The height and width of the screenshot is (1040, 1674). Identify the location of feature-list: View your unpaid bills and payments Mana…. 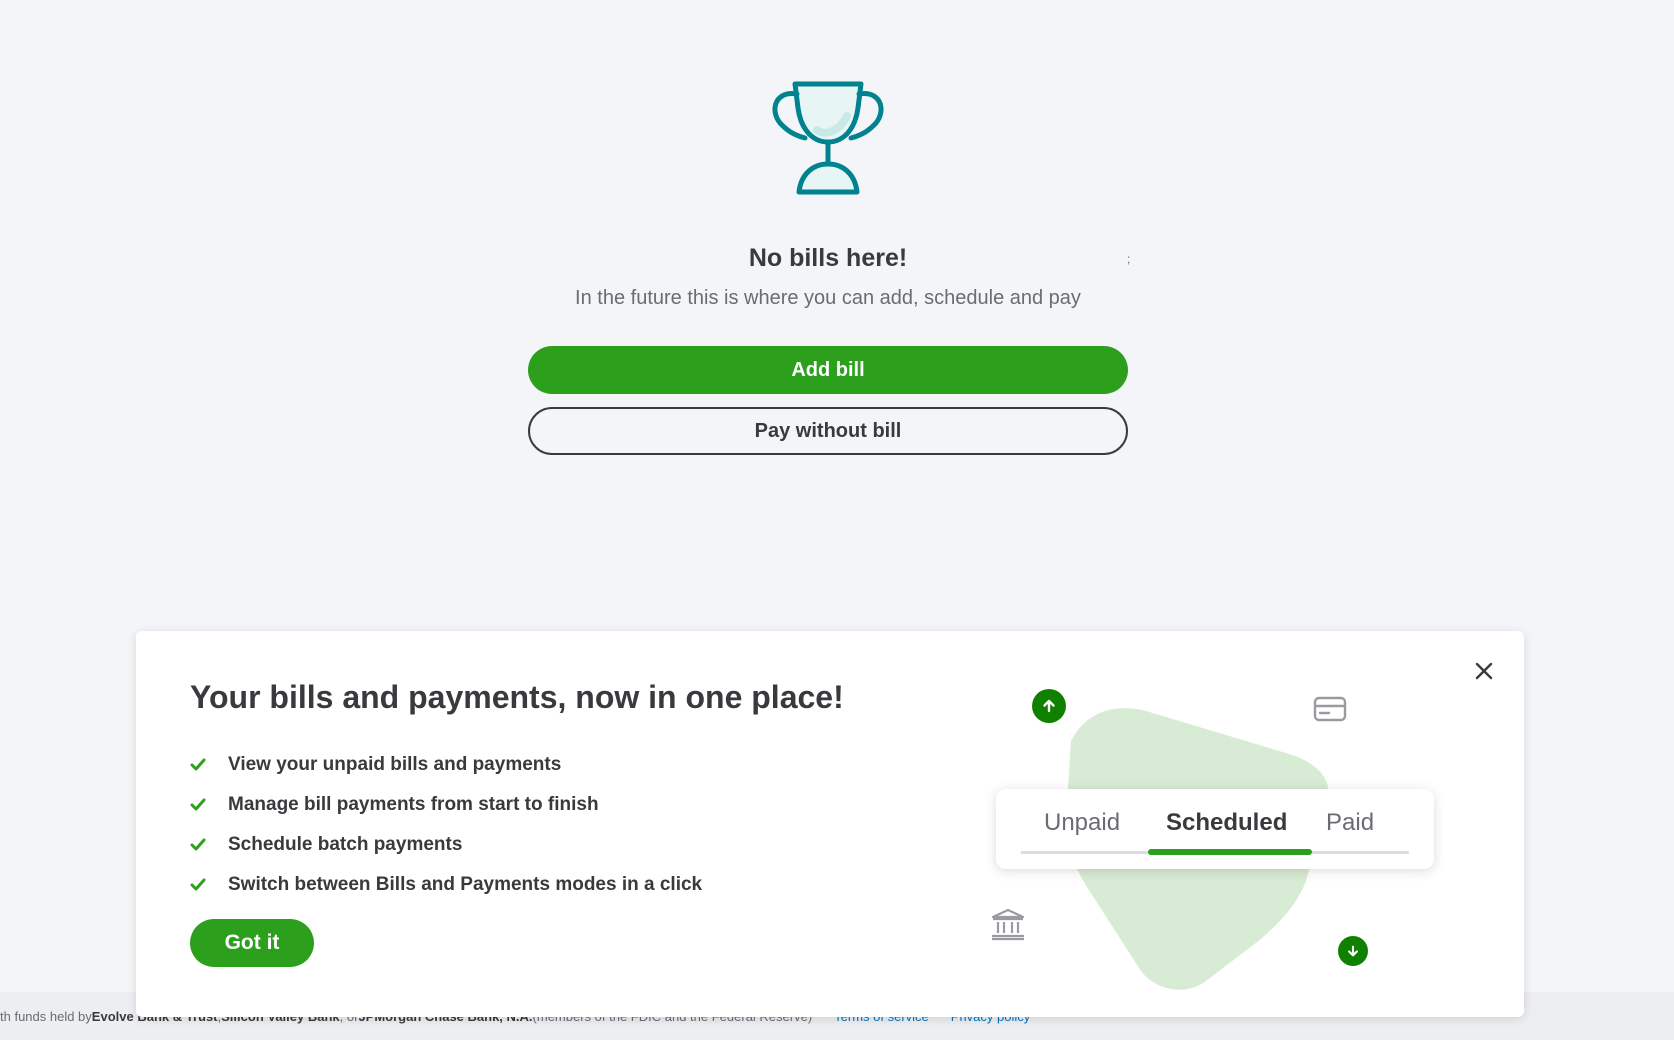
(446, 825).